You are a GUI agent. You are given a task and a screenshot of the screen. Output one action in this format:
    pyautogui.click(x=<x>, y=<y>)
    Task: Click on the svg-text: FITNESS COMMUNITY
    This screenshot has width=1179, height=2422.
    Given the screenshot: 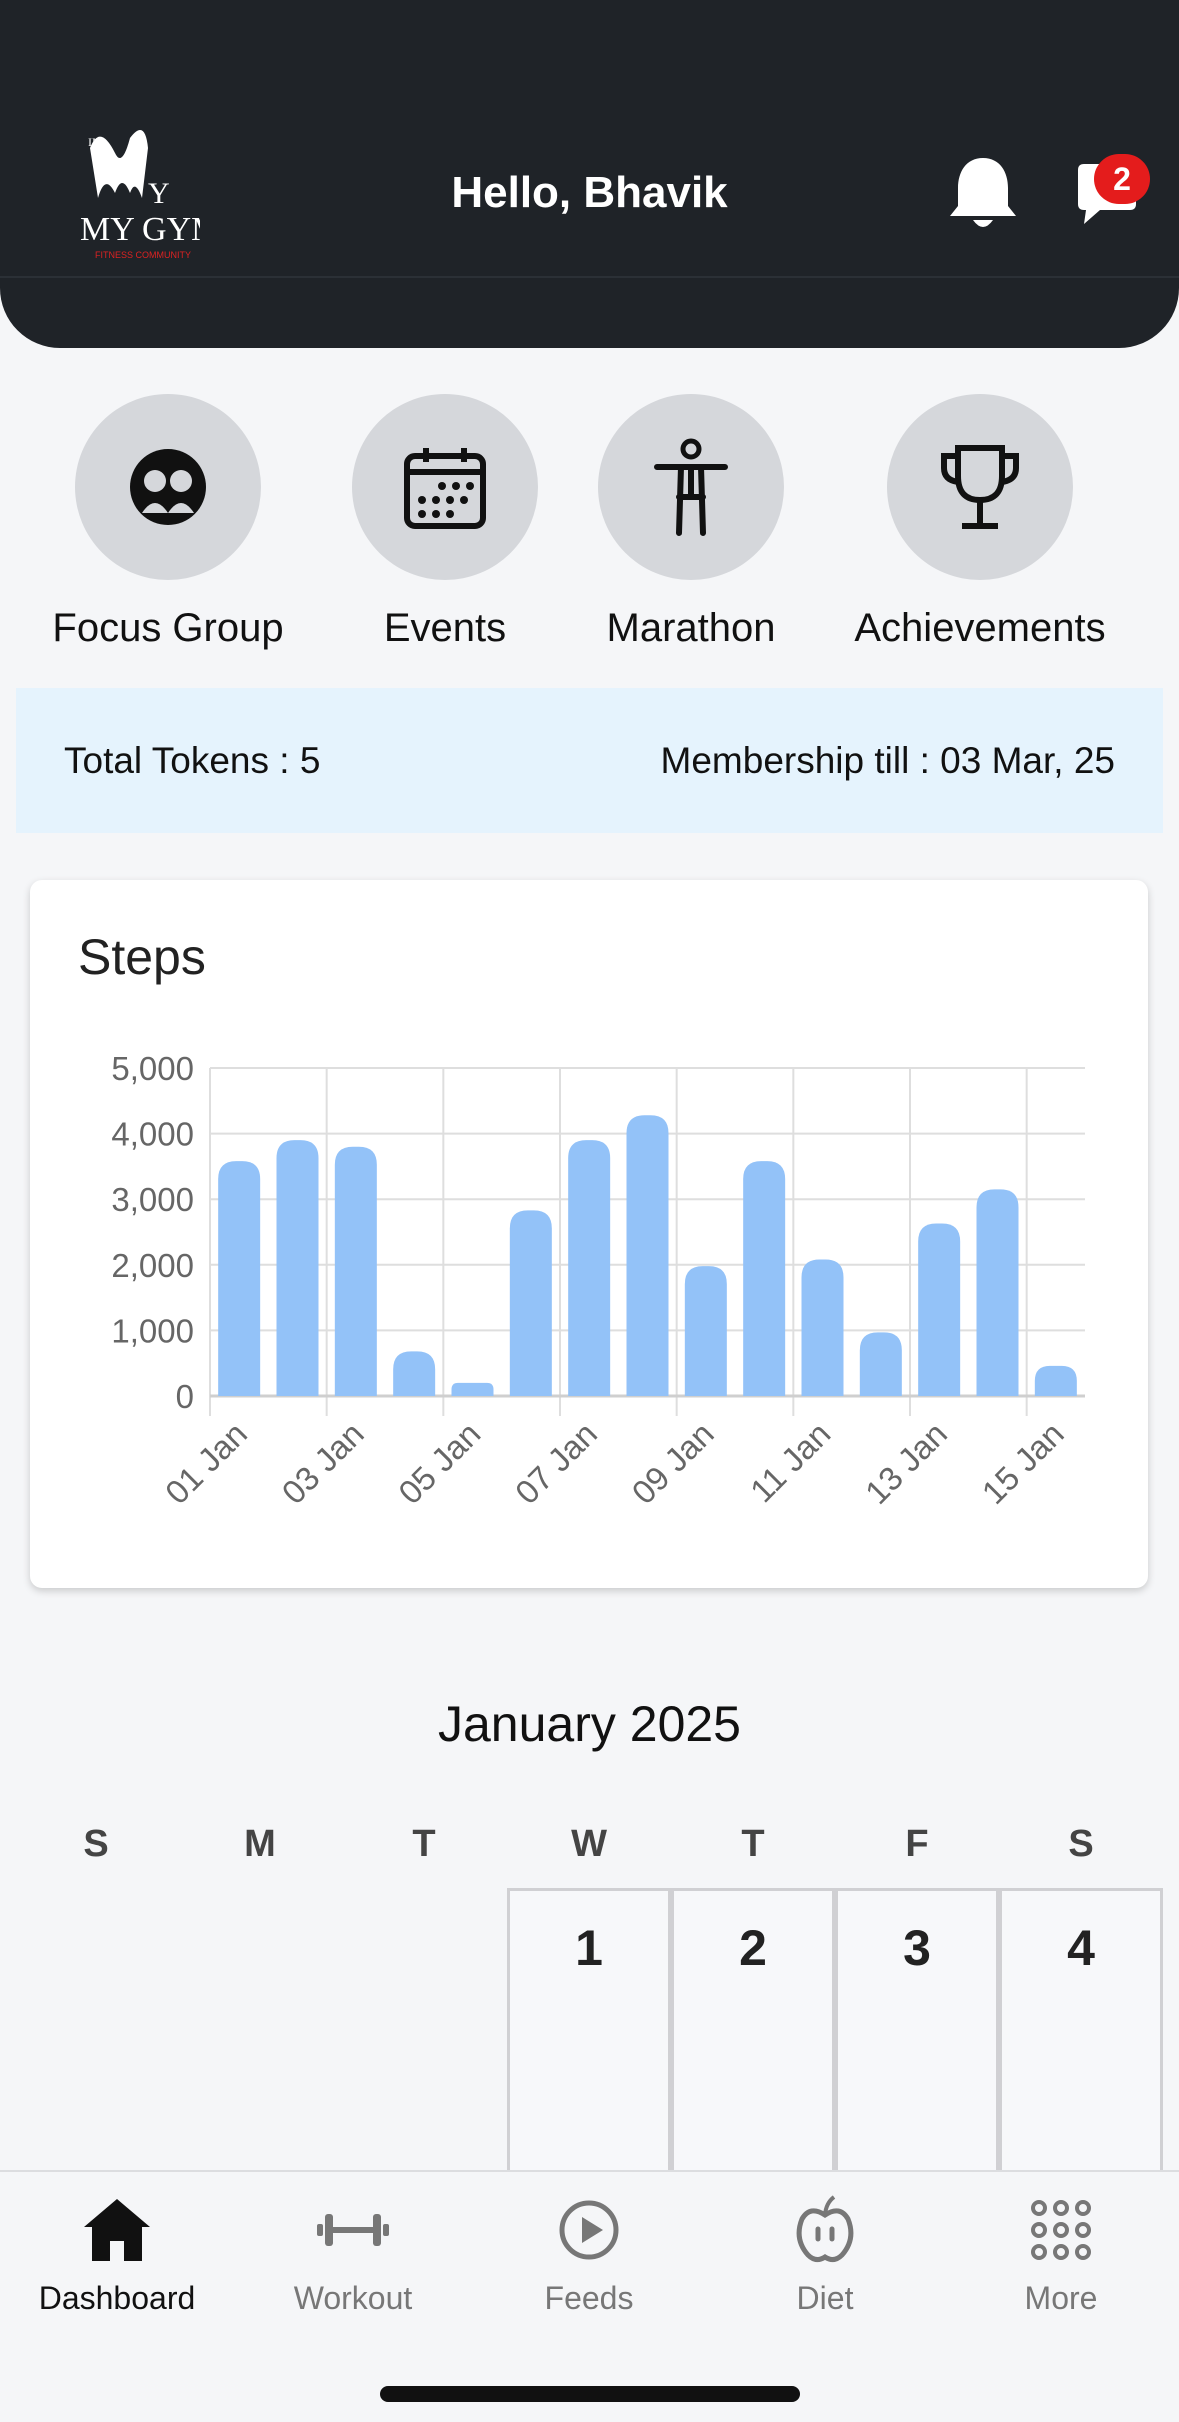 What is the action you would take?
    pyautogui.click(x=143, y=255)
    